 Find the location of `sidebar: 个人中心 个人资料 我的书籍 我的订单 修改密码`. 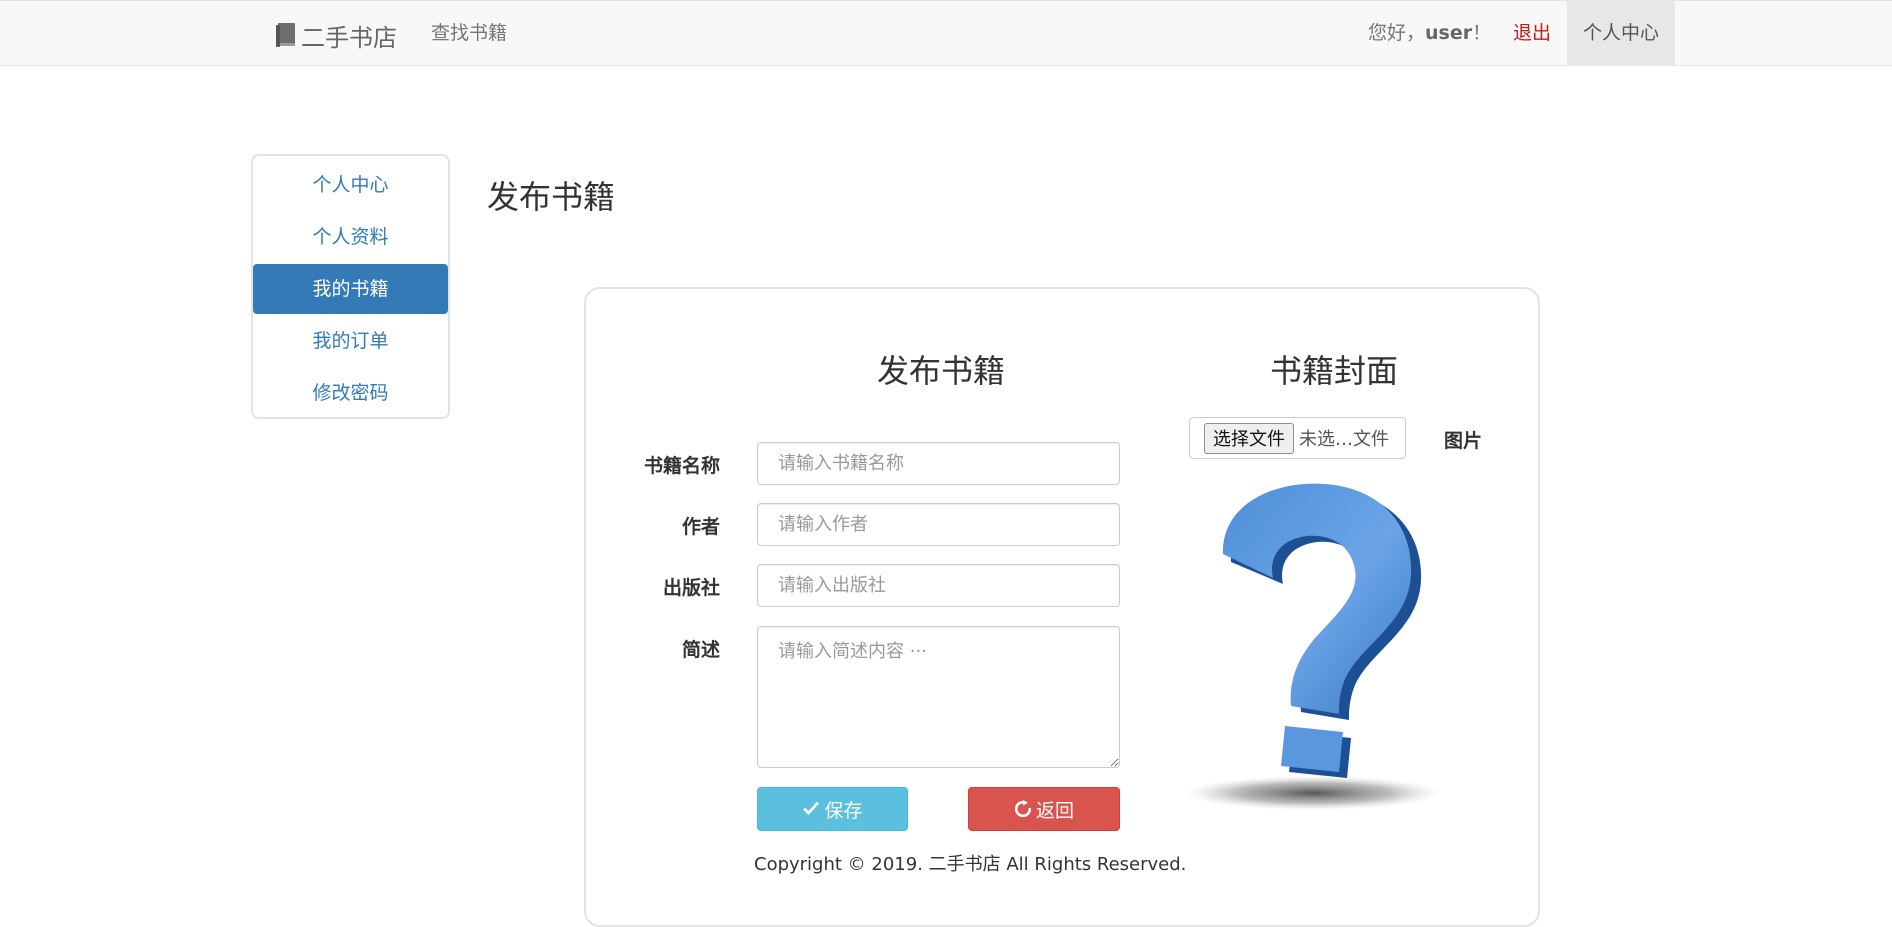

sidebar: 个人中心 个人资料 我的书籍 我的订单 修改密码 is located at coordinates (350, 286).